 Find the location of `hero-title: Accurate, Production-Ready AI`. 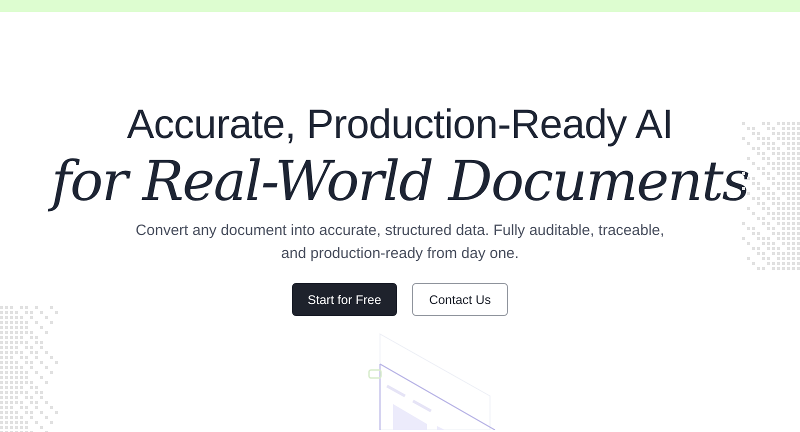

hero-title: Accurate, Production-Ready AI is located at coordinates (400, 124).